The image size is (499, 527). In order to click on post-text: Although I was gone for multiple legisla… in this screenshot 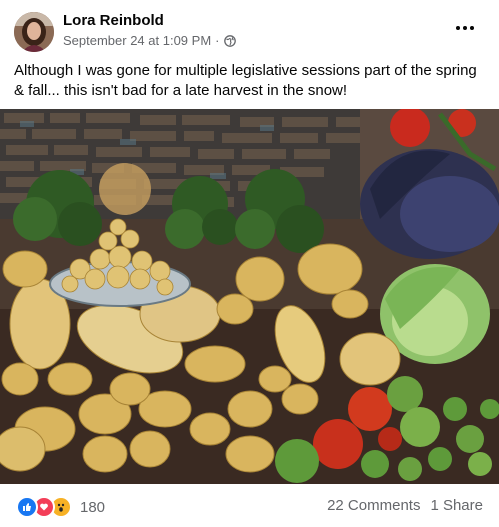, I will do `click(245, 80)`.